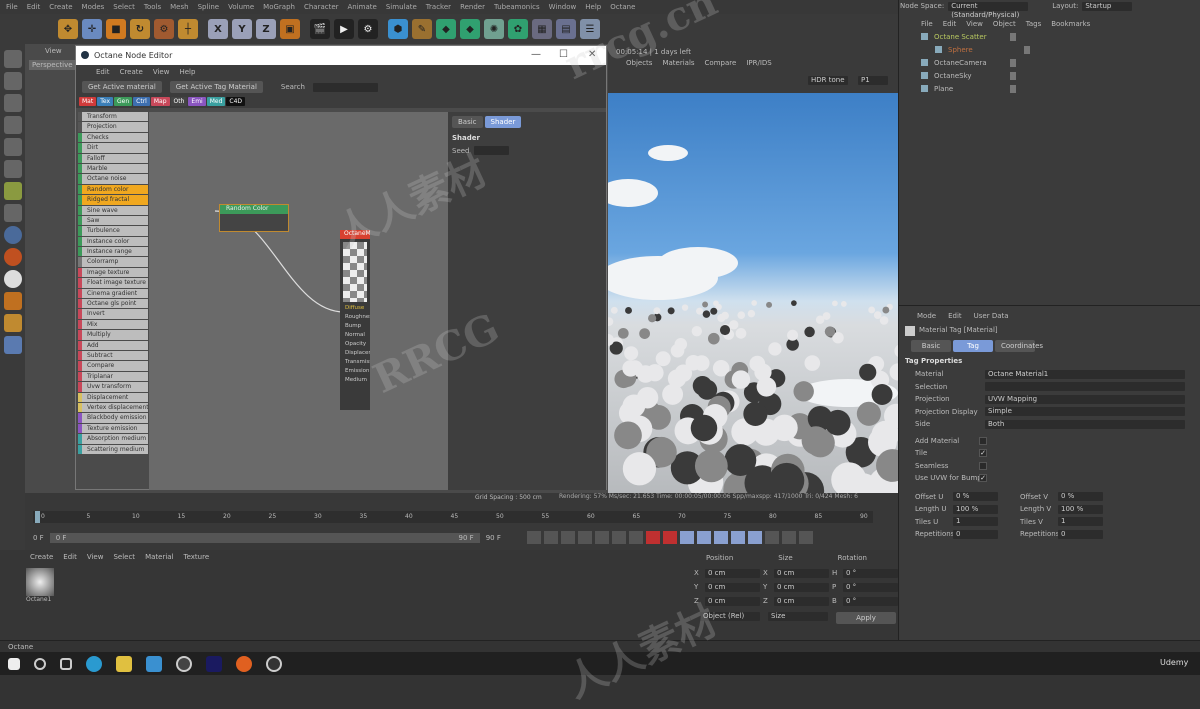  I want to click on tab-mat: Mat, so click(88, 101).